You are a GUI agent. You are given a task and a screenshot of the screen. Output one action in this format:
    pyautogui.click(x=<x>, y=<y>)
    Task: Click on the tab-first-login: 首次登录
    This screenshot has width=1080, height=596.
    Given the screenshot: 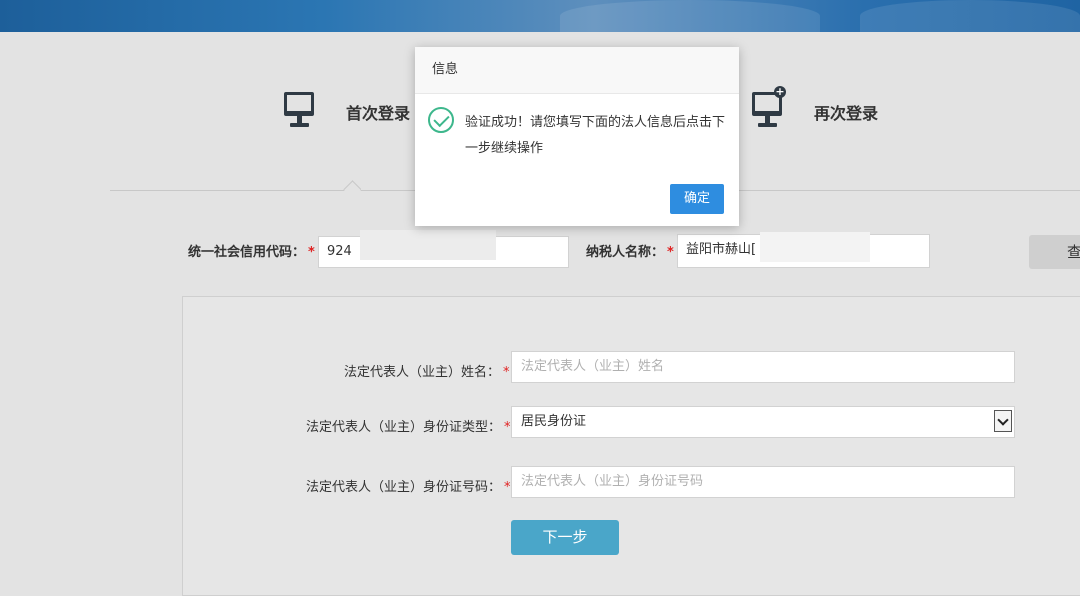 What is the action you would take?
    pyautogui.click(x=346, y=112)
    